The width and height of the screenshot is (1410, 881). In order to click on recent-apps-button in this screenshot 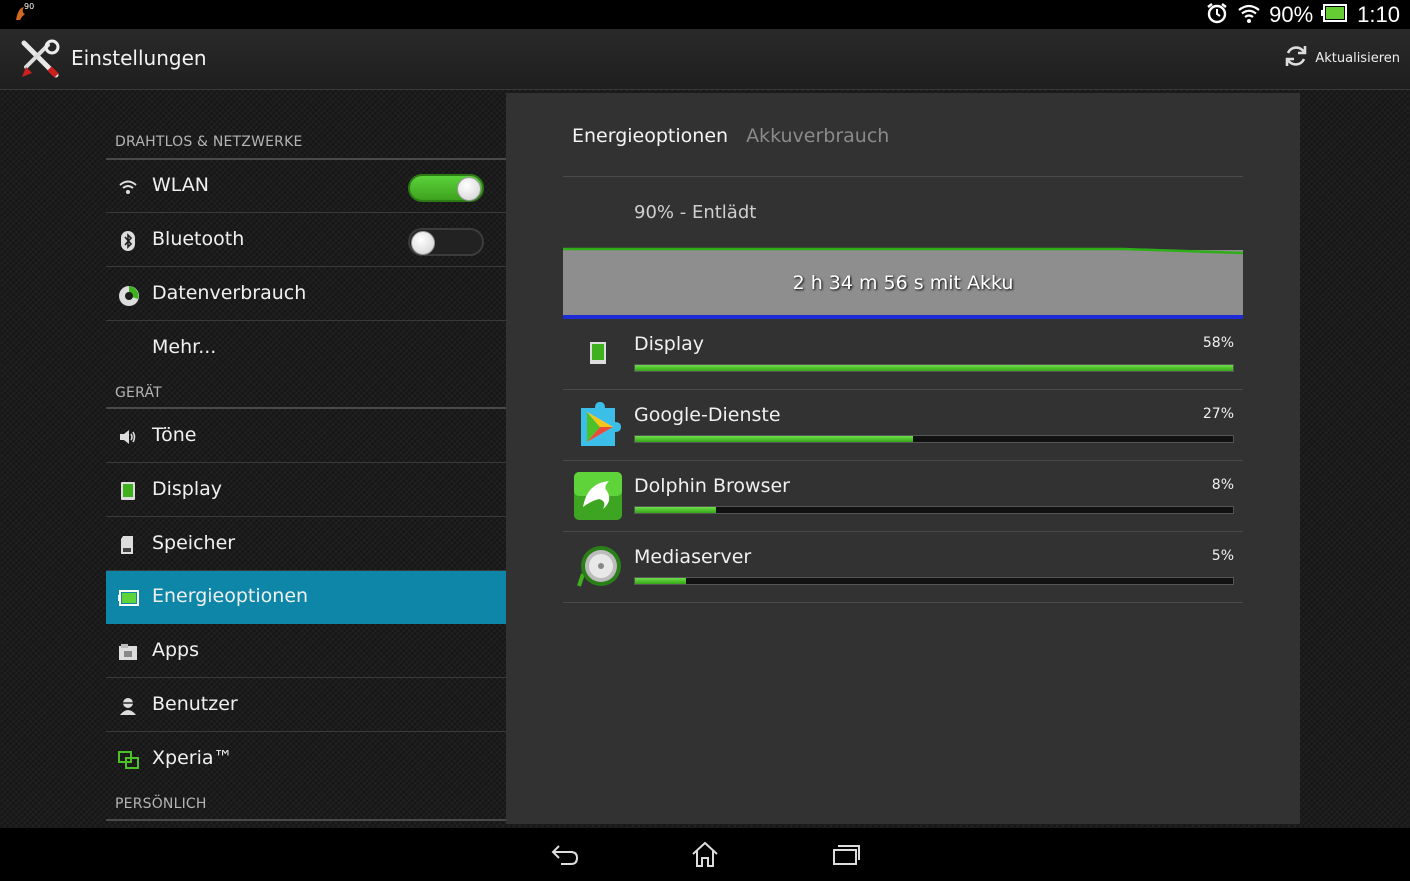, I will do `click(846, 855)`.